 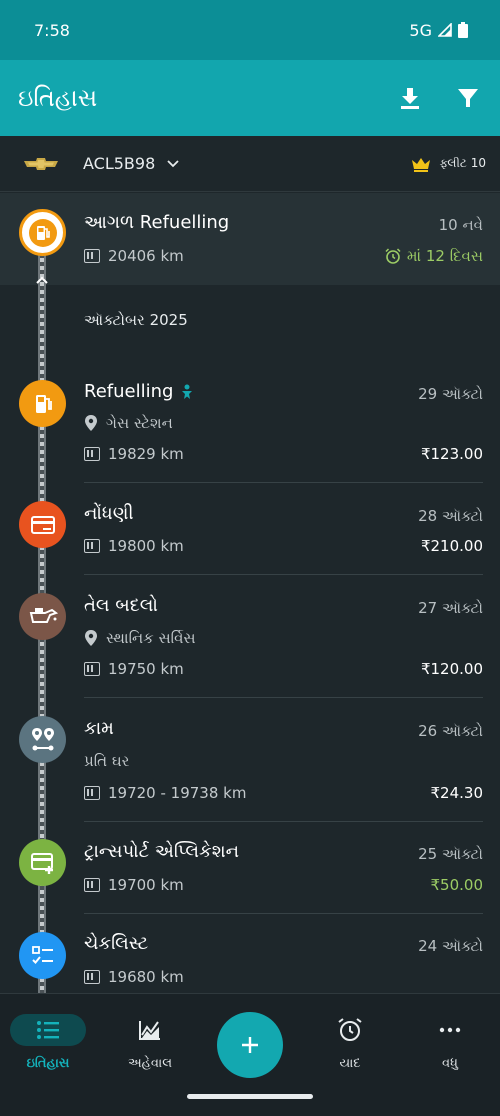 What do you see at coordinates (42, 616) in the screenshot?
I see `oil-can-icon` at bounding box center [42, 616].